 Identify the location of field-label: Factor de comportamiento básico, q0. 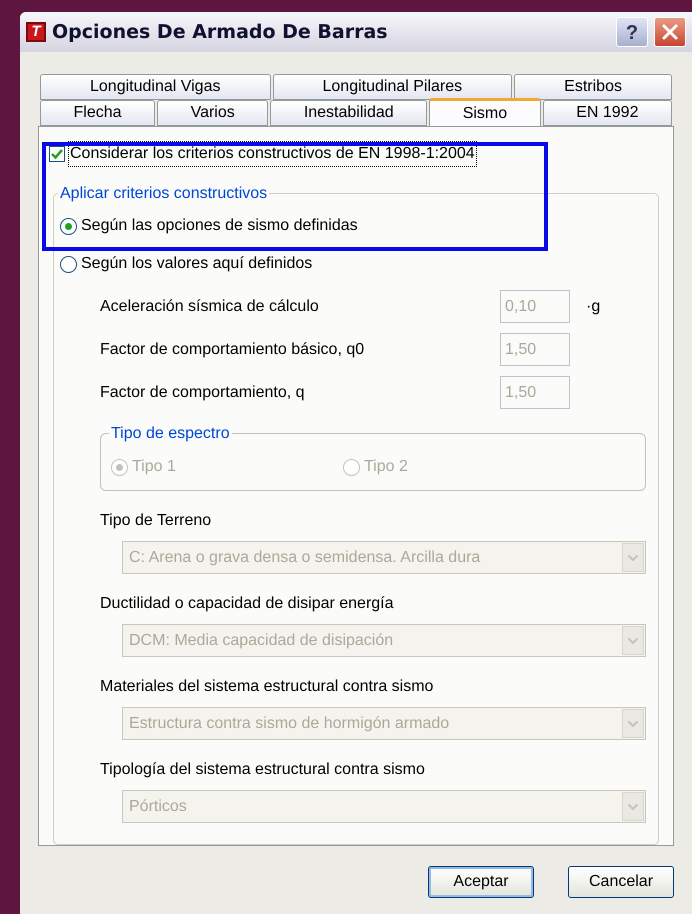
(233, 350).